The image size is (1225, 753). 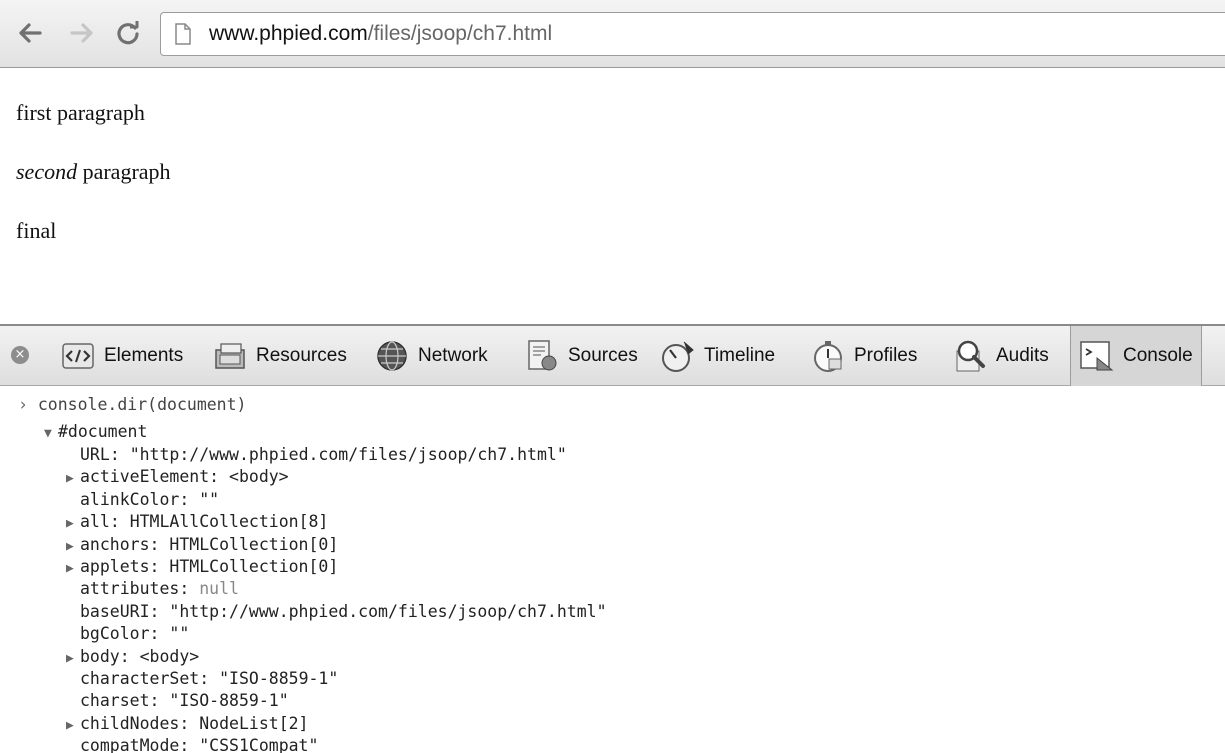 What do you see at coordinates (717, 356) in the screenshot?
I see `tab-timeline: Timeline` at bounding box center [717, 356].